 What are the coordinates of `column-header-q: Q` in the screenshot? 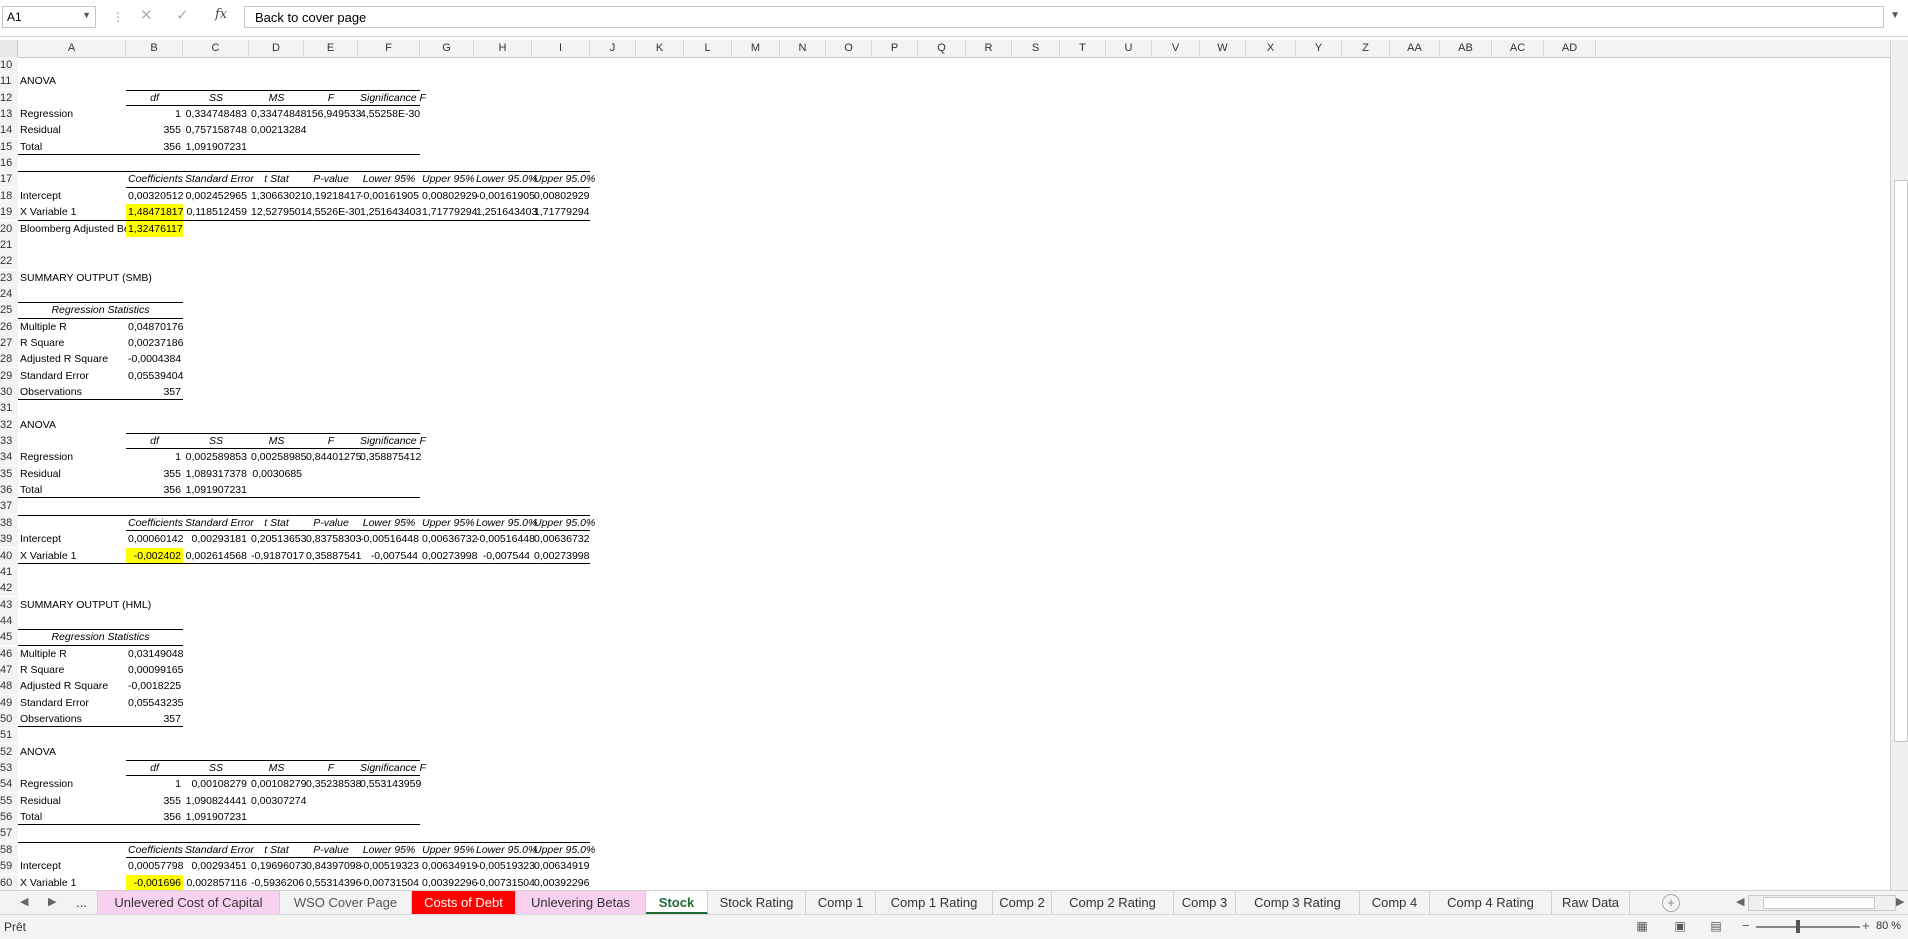 It's located at (942, 48).